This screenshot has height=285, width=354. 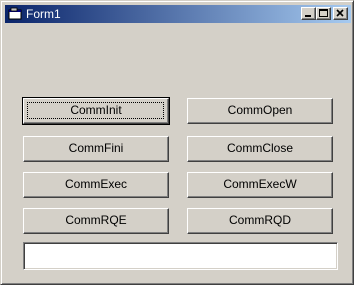 I want to click on comm-init-button: CommInit, so click(x=96, y=111).